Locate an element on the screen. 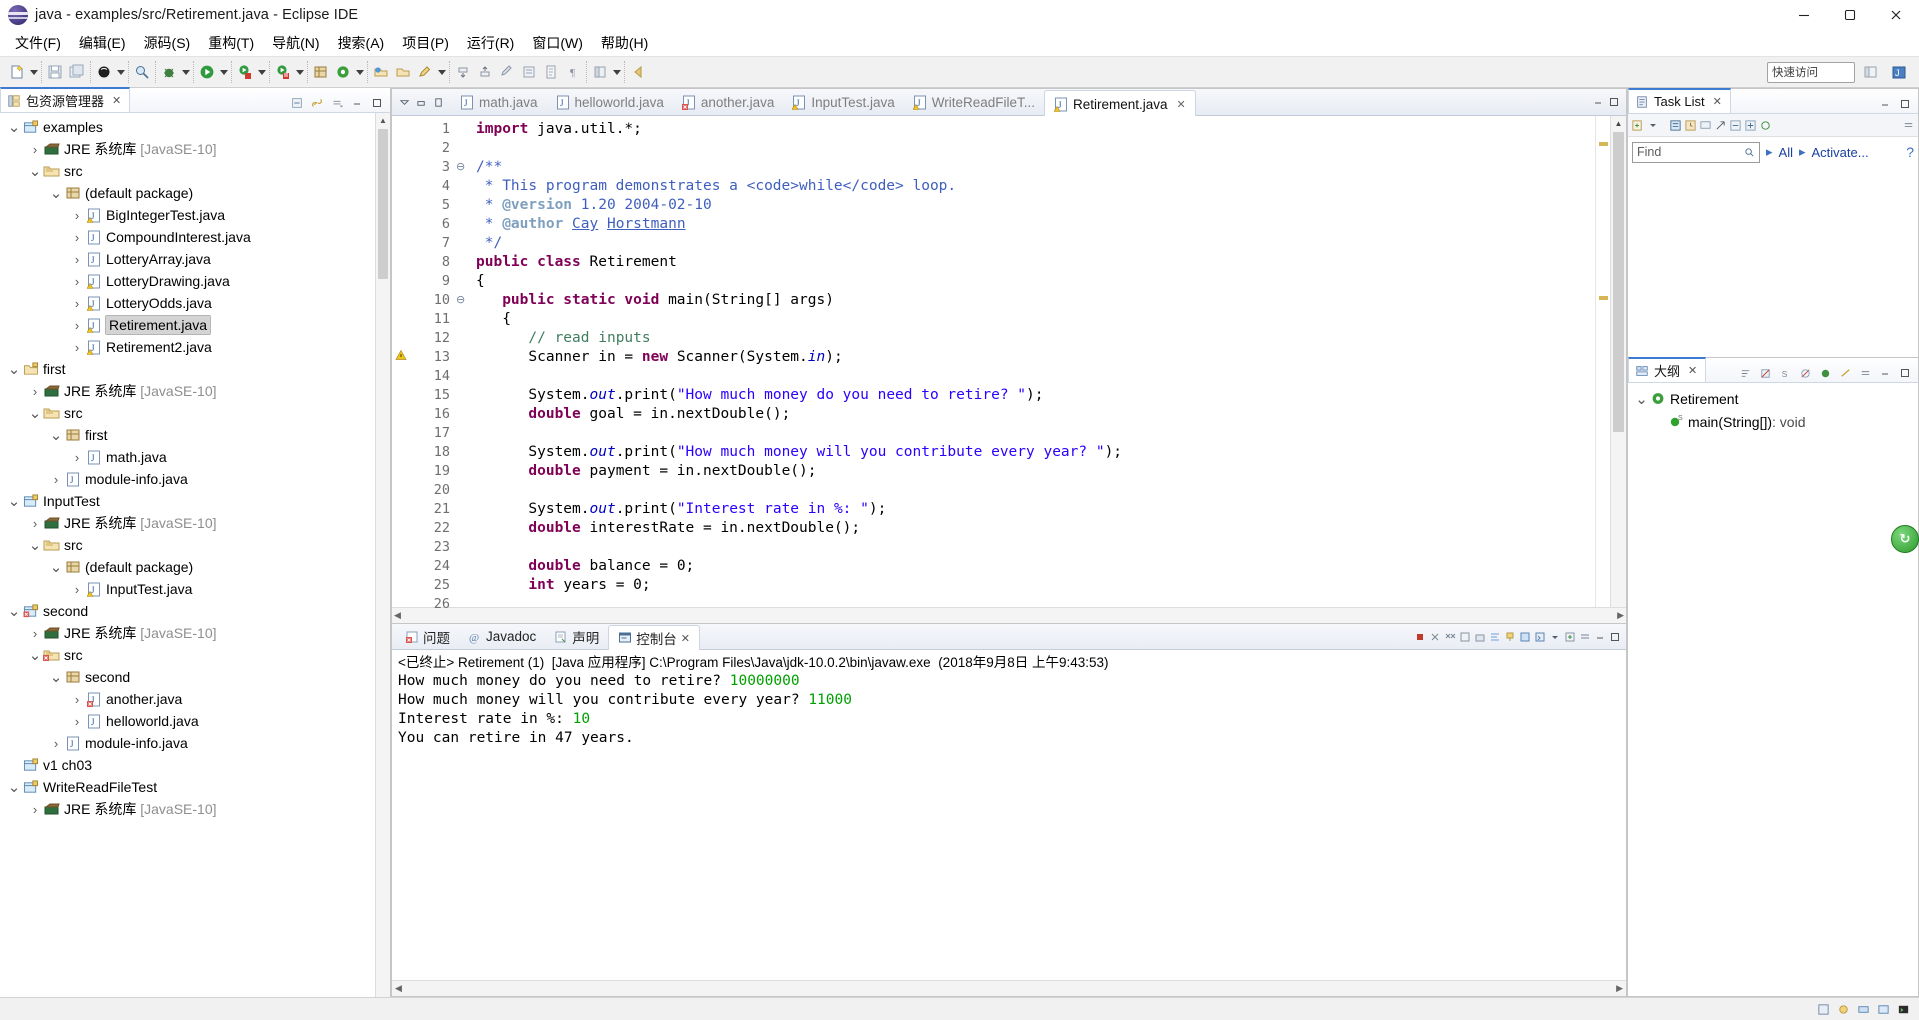 This screenshot has width=1919, height=1020. outline-maximize-icon is located at coordinates (1905, 373).